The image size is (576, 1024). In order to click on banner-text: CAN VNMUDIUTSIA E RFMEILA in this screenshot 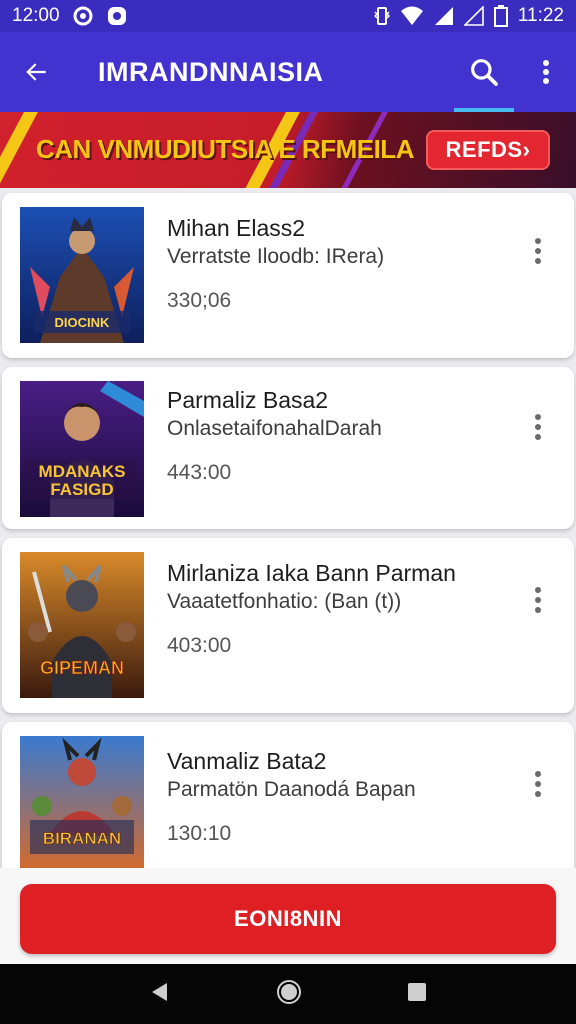, I will do `click(225, 149)`.